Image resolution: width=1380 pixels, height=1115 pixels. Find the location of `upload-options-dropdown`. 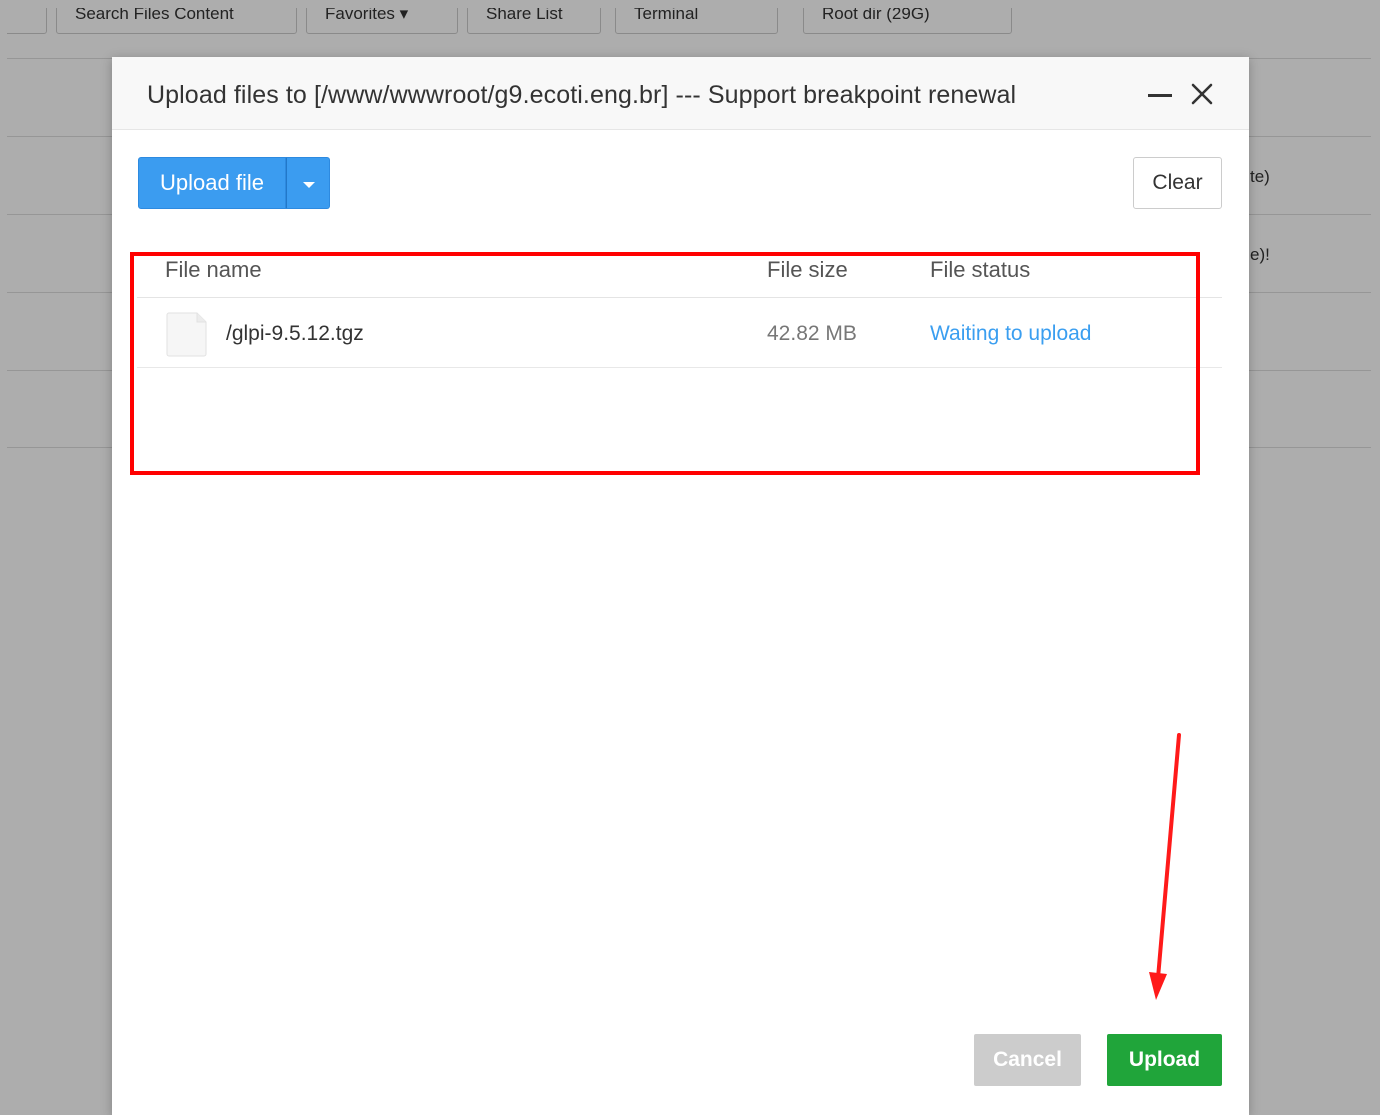

upload-options-dropdown is located at coordinates (308, 183).